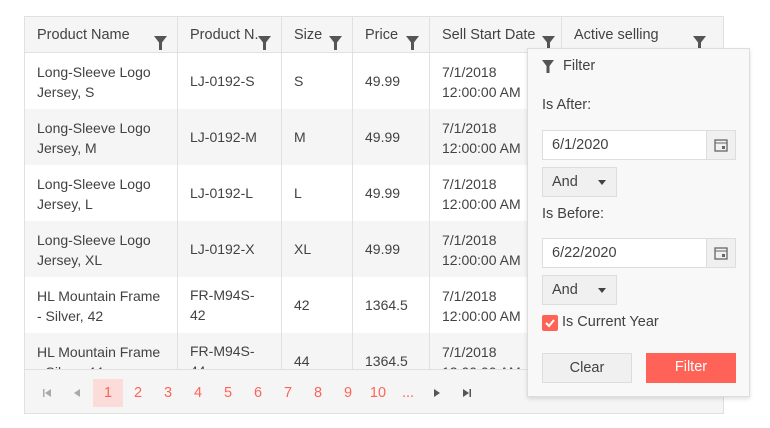  I want to click on cell-name: Long-Sleeve Logo Jersey, S, so click(101, 81).